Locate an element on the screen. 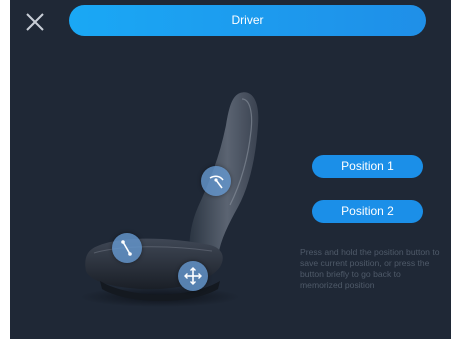 The height and width of the screenshot is (339, 461). cushion-tilt-icon is located at coordinates (126, 248).